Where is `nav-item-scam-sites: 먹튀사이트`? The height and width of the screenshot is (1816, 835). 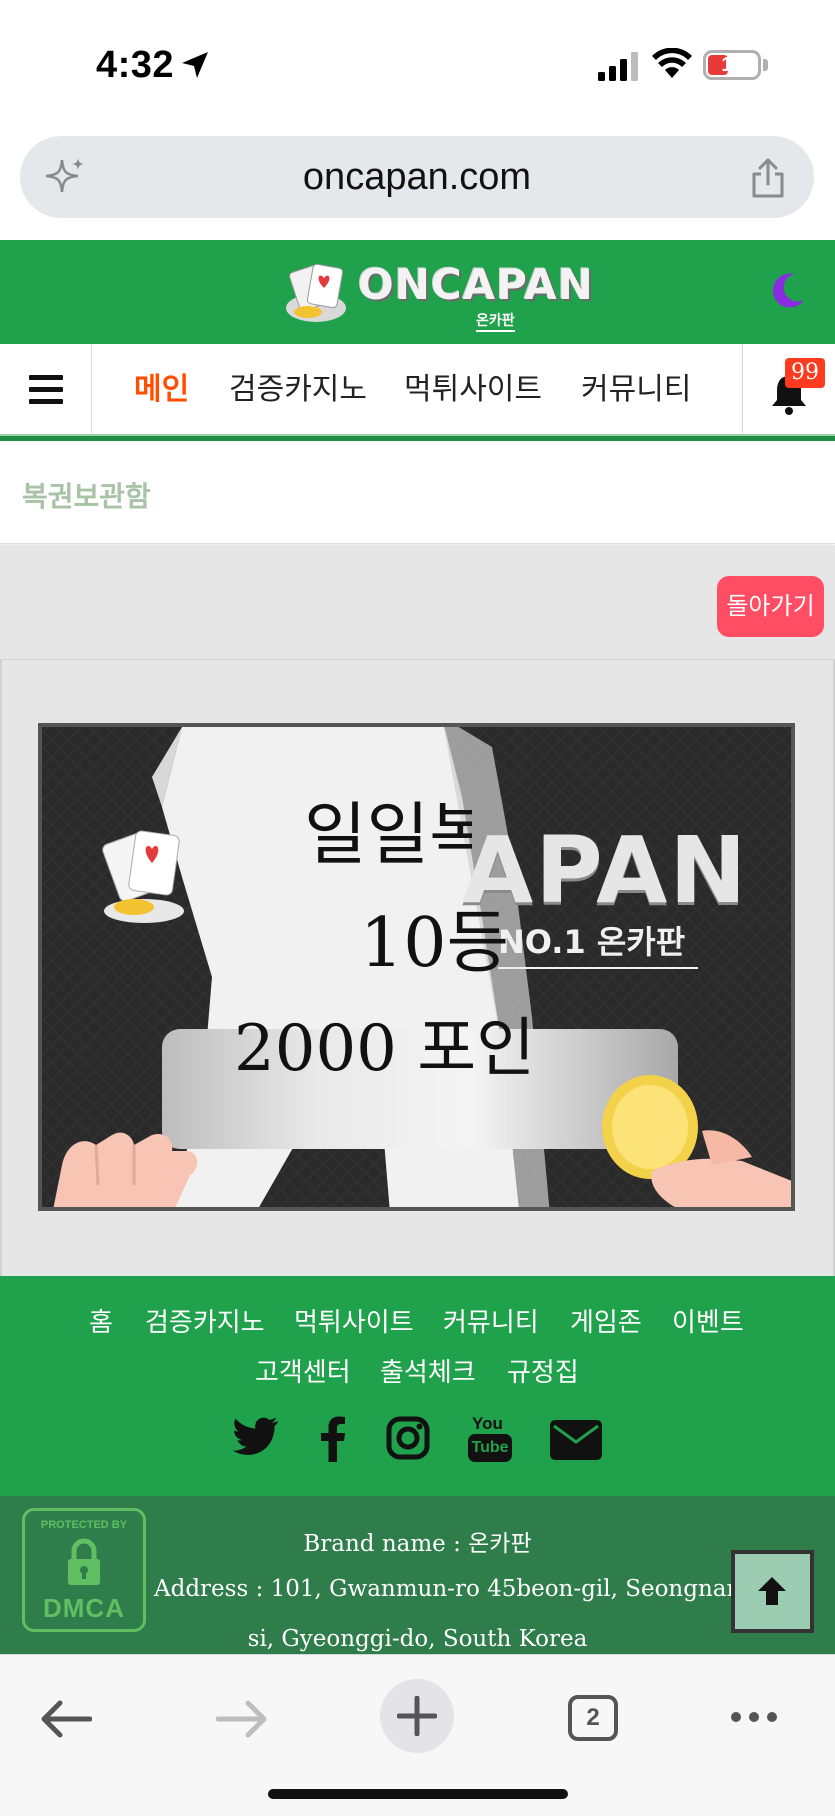
nav-item-scam-sites: 먹튀사이트 is located at coordinates (473, 390).